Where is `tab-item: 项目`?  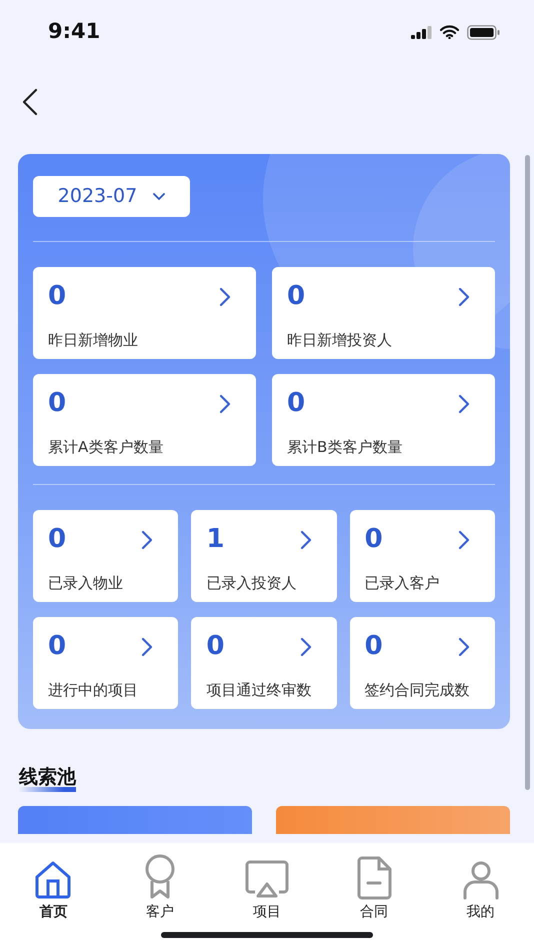
tab-item: 项目 is located at coordinates (267, 900).